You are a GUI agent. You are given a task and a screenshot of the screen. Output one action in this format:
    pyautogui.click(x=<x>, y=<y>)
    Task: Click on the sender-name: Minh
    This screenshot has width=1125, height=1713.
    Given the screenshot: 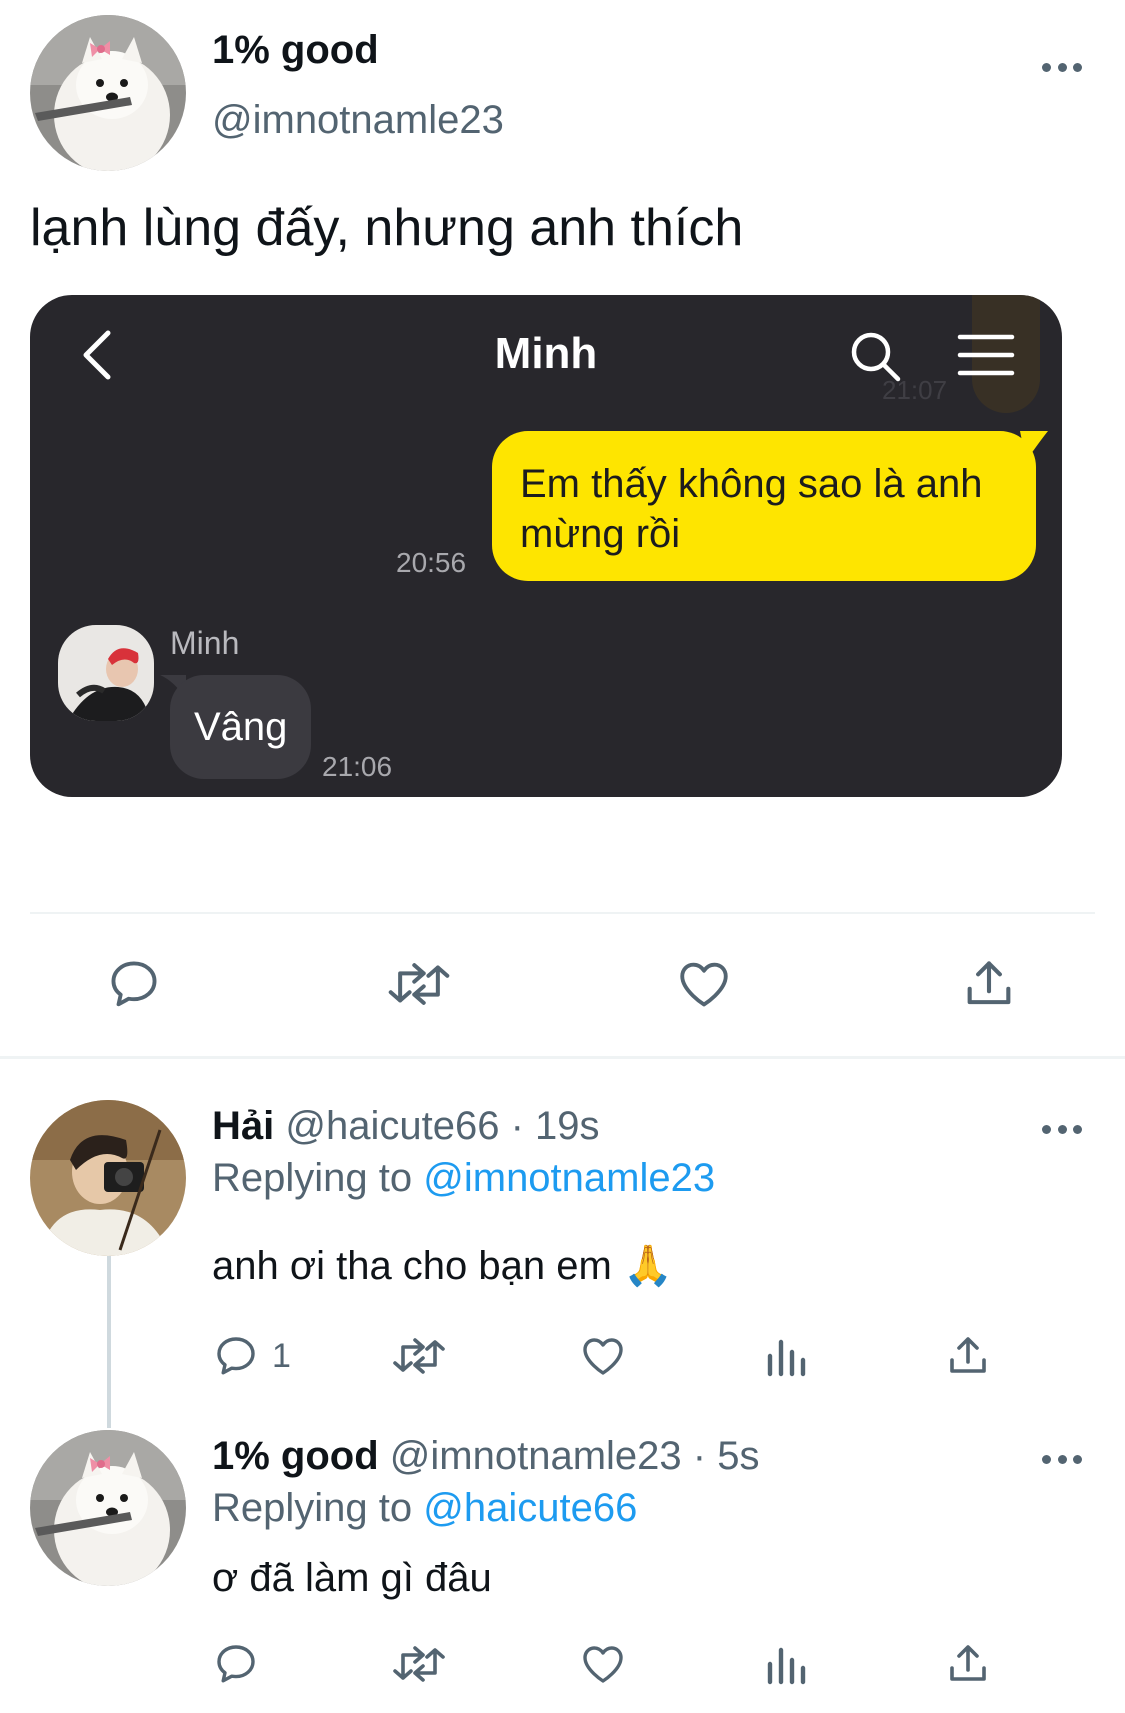 What is the action you would take?
    pyautogui.click(x=205, y=643)
    